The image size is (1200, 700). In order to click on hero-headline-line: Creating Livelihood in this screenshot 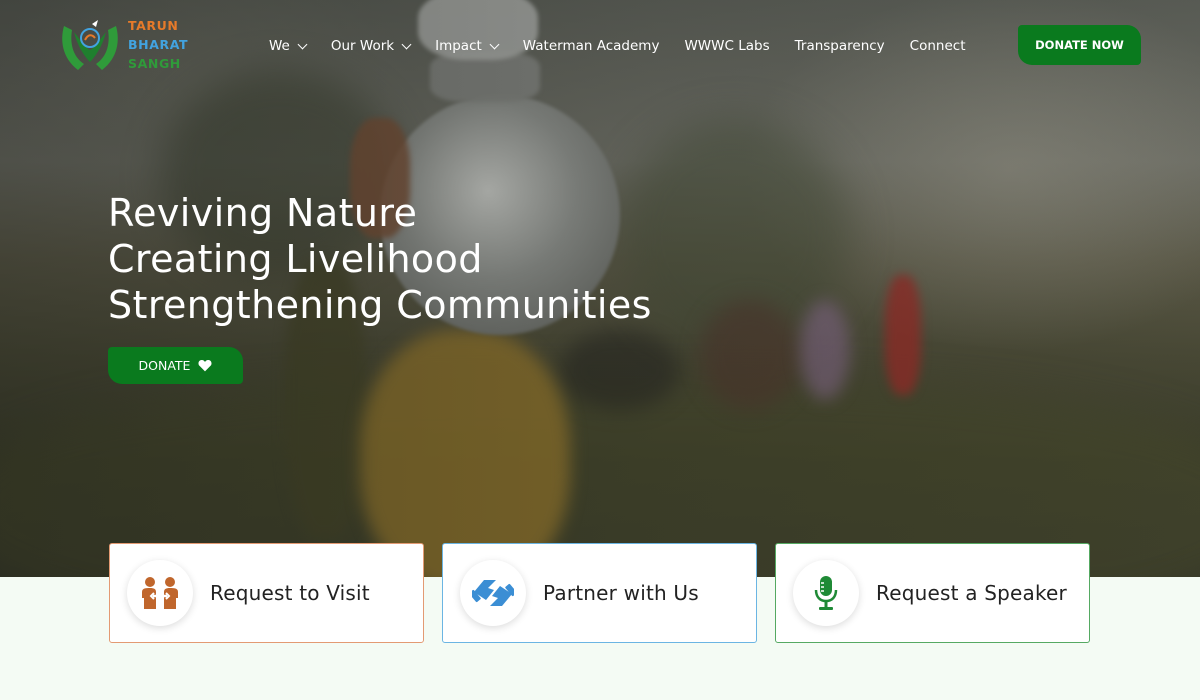, I will do `click(295, 259)`.